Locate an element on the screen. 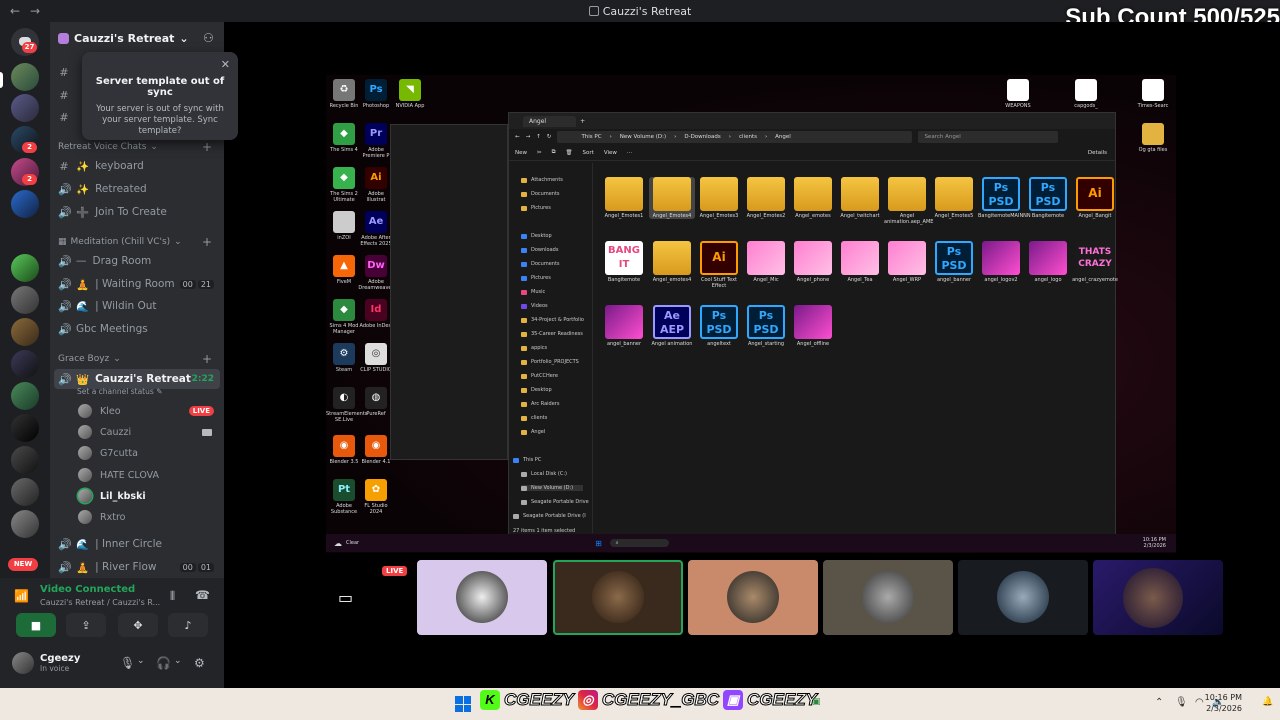 The width and height of the screenshot is (1280, 720). channel-drag: 🔊 — Drag Room is located at coordinates (139, 261).